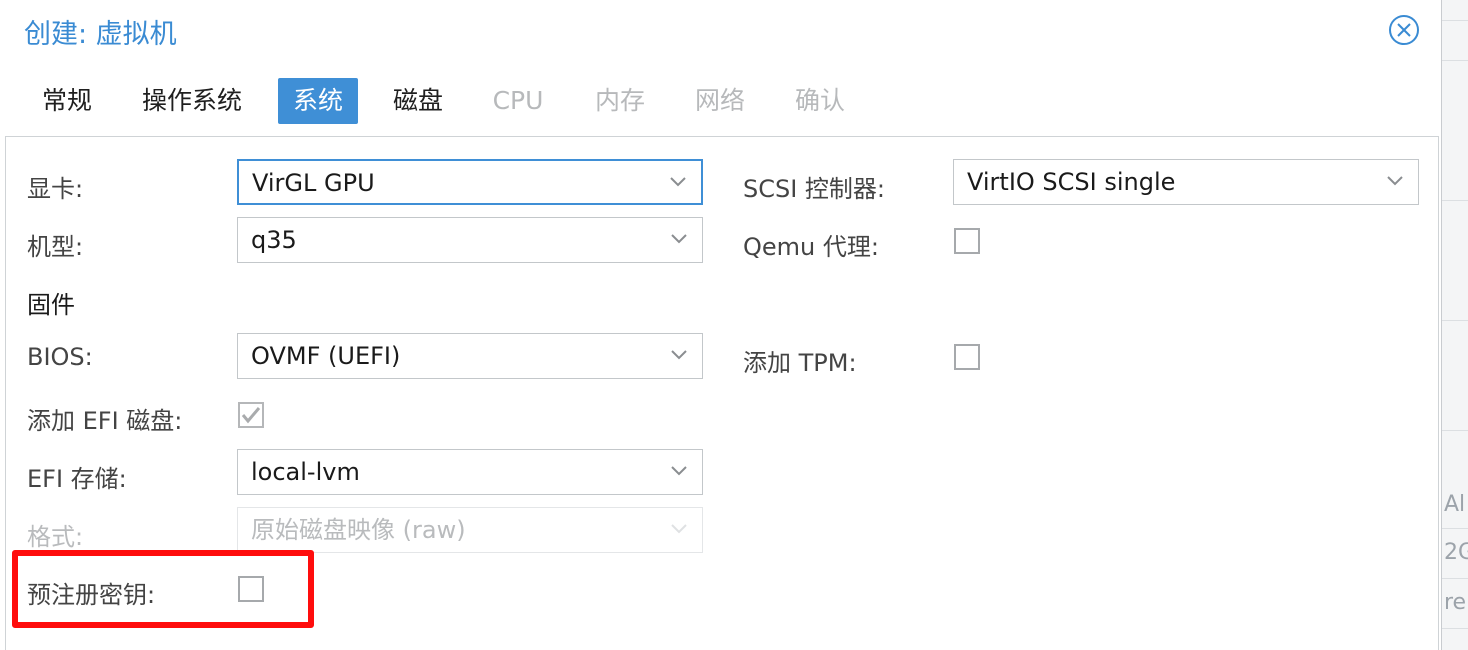 This screenshot has height=650, width=1468. What do you see at coordinates (318, 101) in the screenshot?
I see `tab-system: 系统` at bounding box center [318, 101].